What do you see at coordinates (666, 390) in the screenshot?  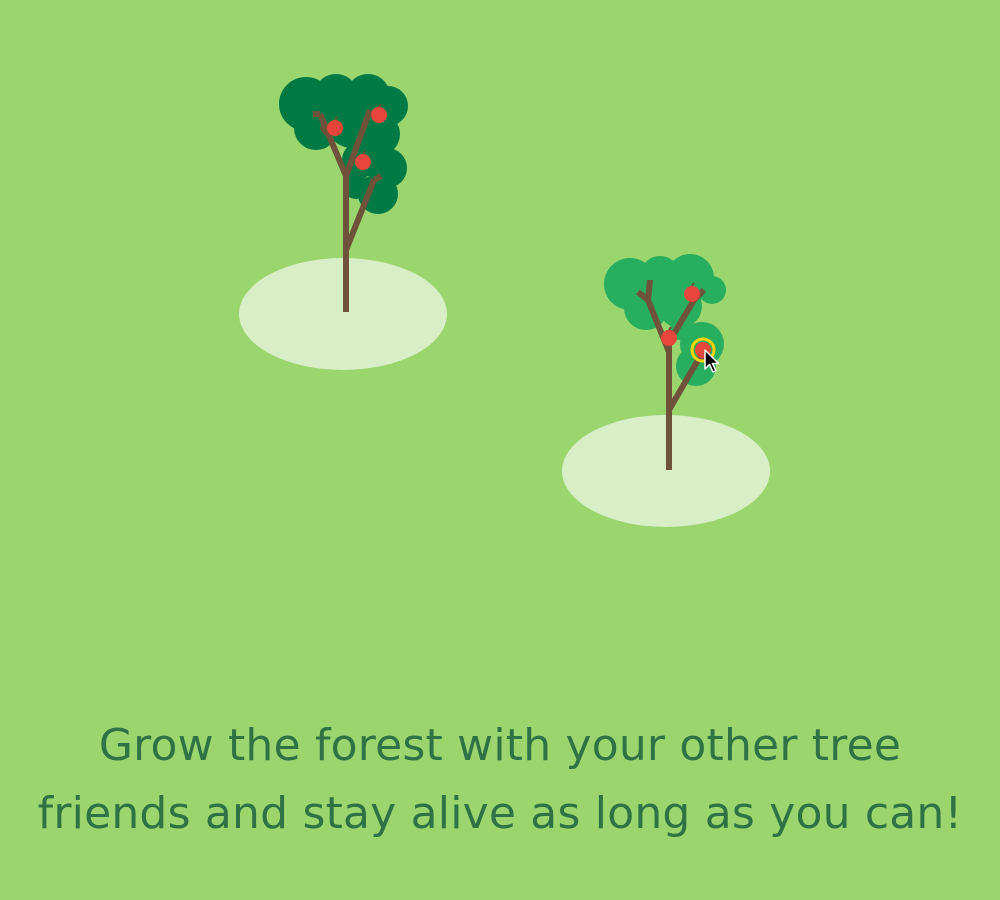 I see `tree-light` at bounding box center [666, 390].